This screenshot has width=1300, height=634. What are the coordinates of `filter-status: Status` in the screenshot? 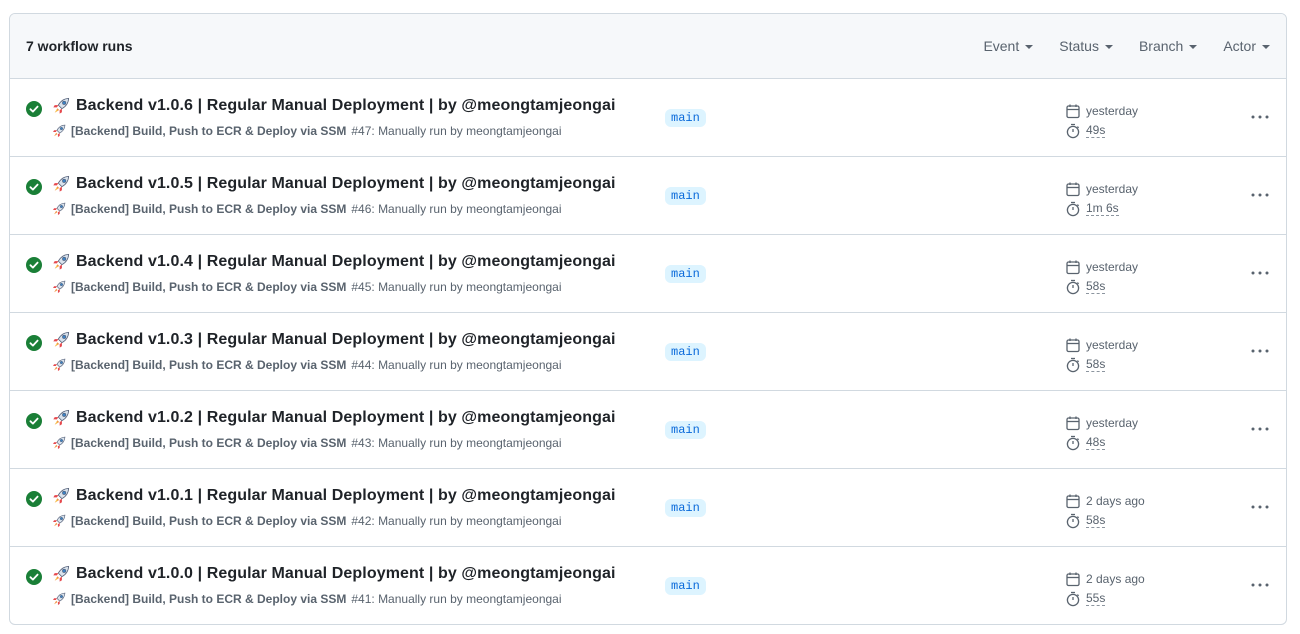 It's located at (1086, 46).